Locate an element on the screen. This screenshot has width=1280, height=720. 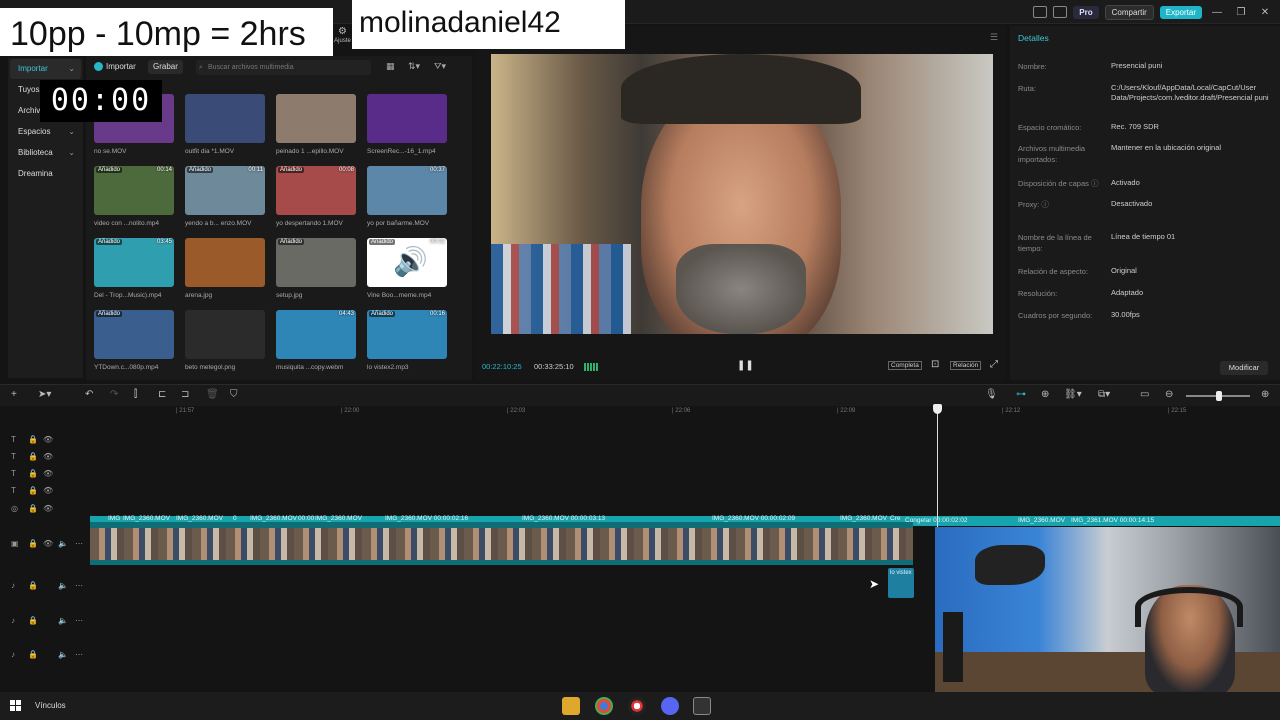
redo-icon: ↷ is located at coordinates (114, 395).